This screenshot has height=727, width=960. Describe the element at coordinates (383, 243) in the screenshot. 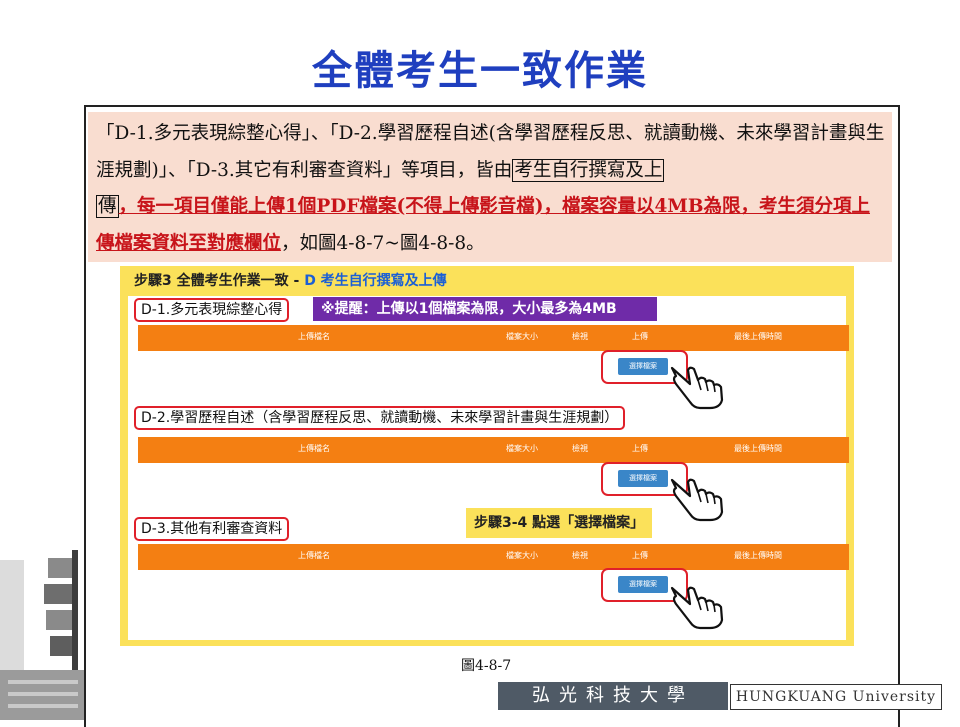

I see `paragraph-text-2: ，如圖4-8-7~圖4-8-8。` at that location.